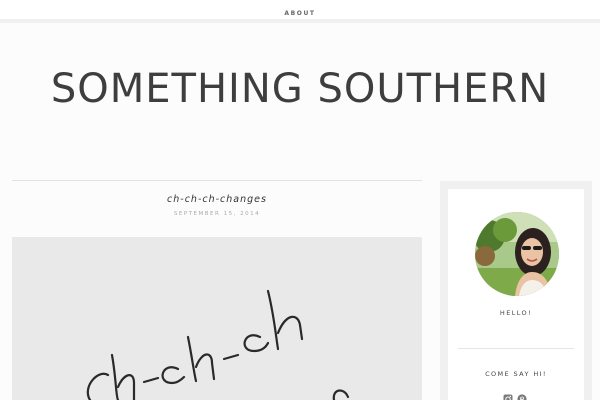  What do you see at coordinates (516, 348) in the screenshot?
I see `sidebar-divider` at bounding box center [516, 348].